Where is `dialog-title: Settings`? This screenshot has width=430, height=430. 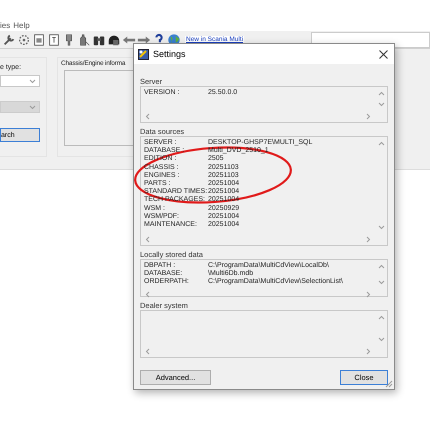 dialog-title: Settings is located at coordinates (170, 54).